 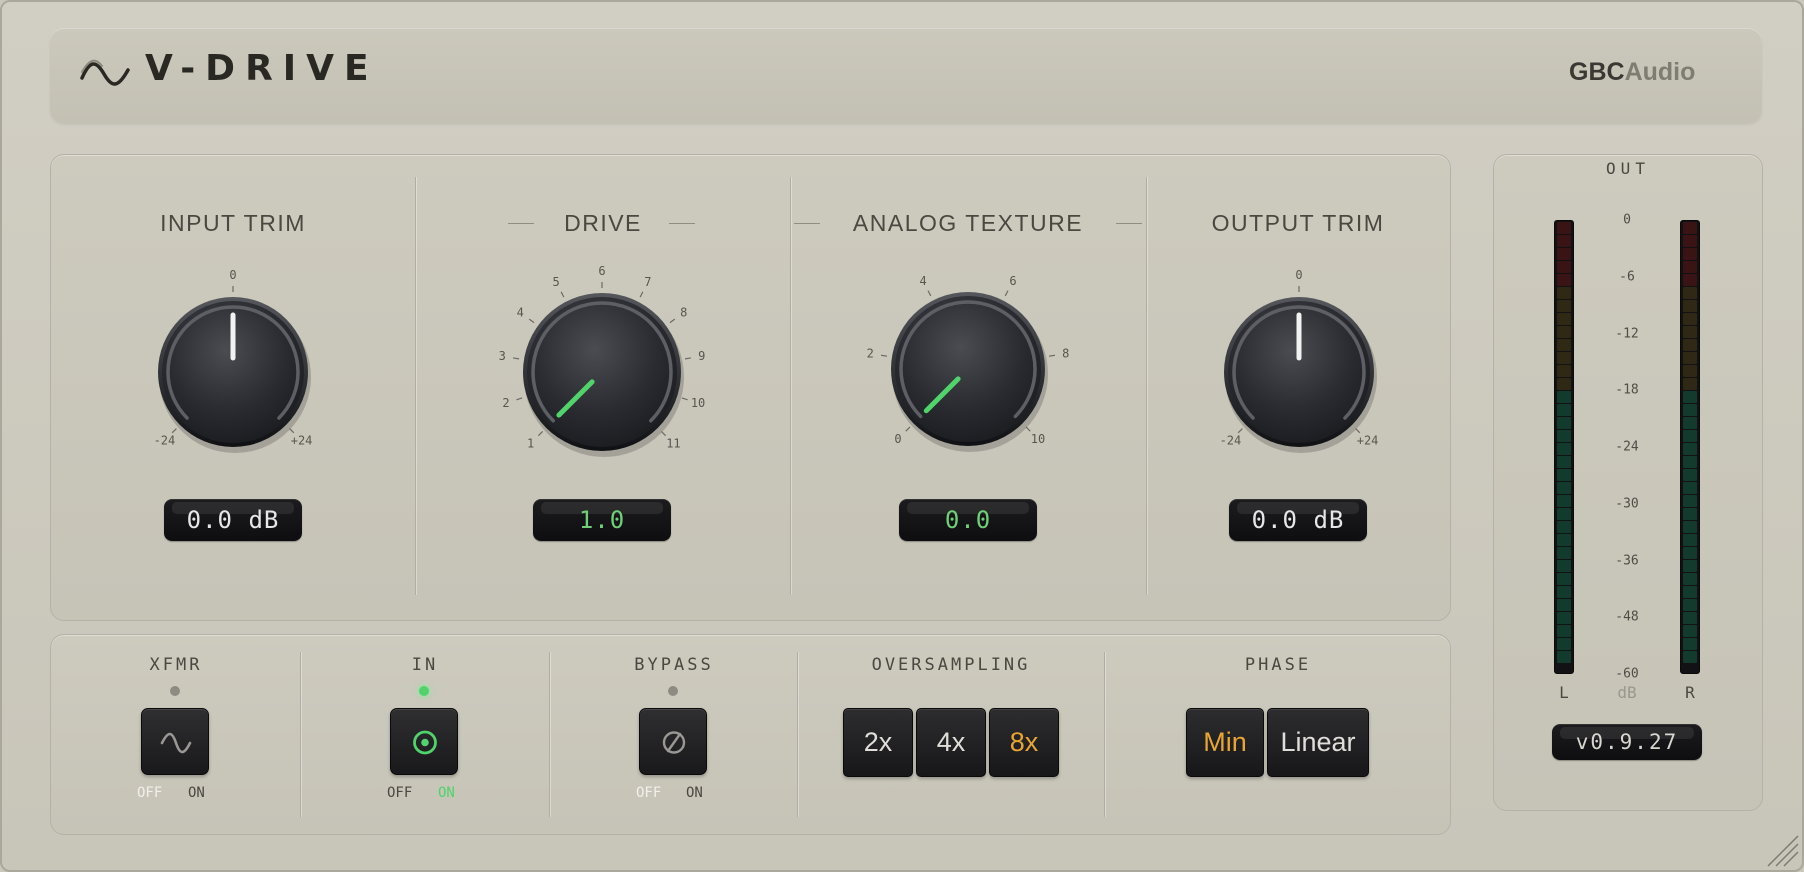 I want to click on knob-scale-label: 8, so click(x=683, y=313).